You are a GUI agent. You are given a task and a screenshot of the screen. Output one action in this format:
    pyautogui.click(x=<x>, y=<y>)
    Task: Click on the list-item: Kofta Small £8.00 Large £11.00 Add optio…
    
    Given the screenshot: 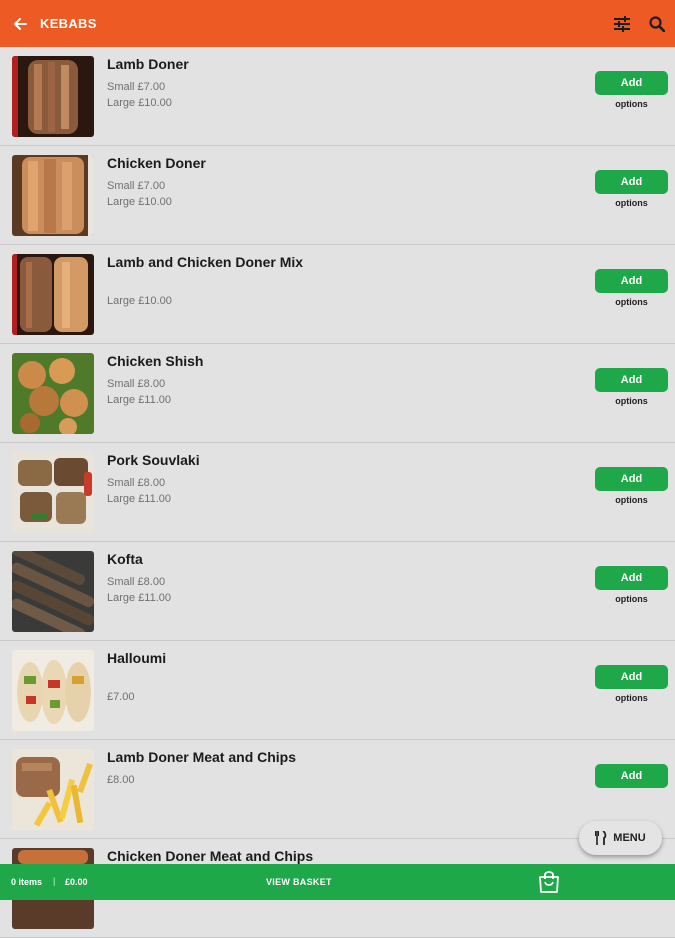 What is the action you would take?
    pyautogui.click(x=337, y=591)
    